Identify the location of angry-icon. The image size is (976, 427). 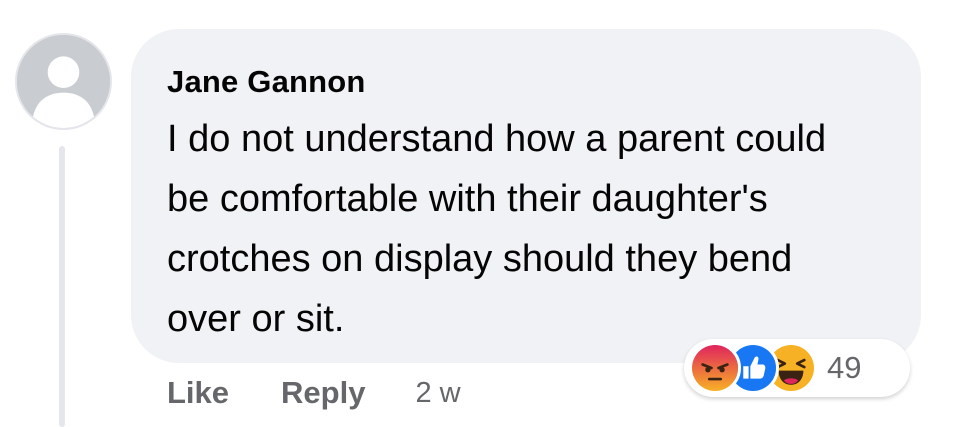
(715, 368).